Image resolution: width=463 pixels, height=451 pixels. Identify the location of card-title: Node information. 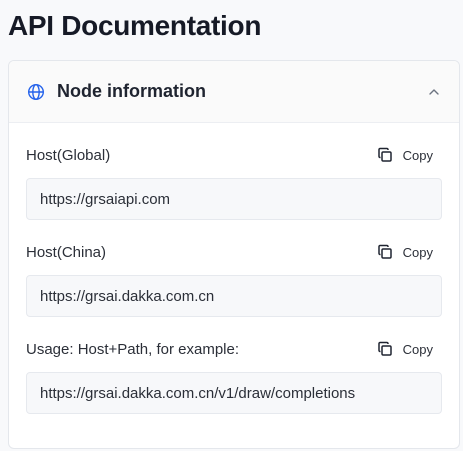
(131, 91).